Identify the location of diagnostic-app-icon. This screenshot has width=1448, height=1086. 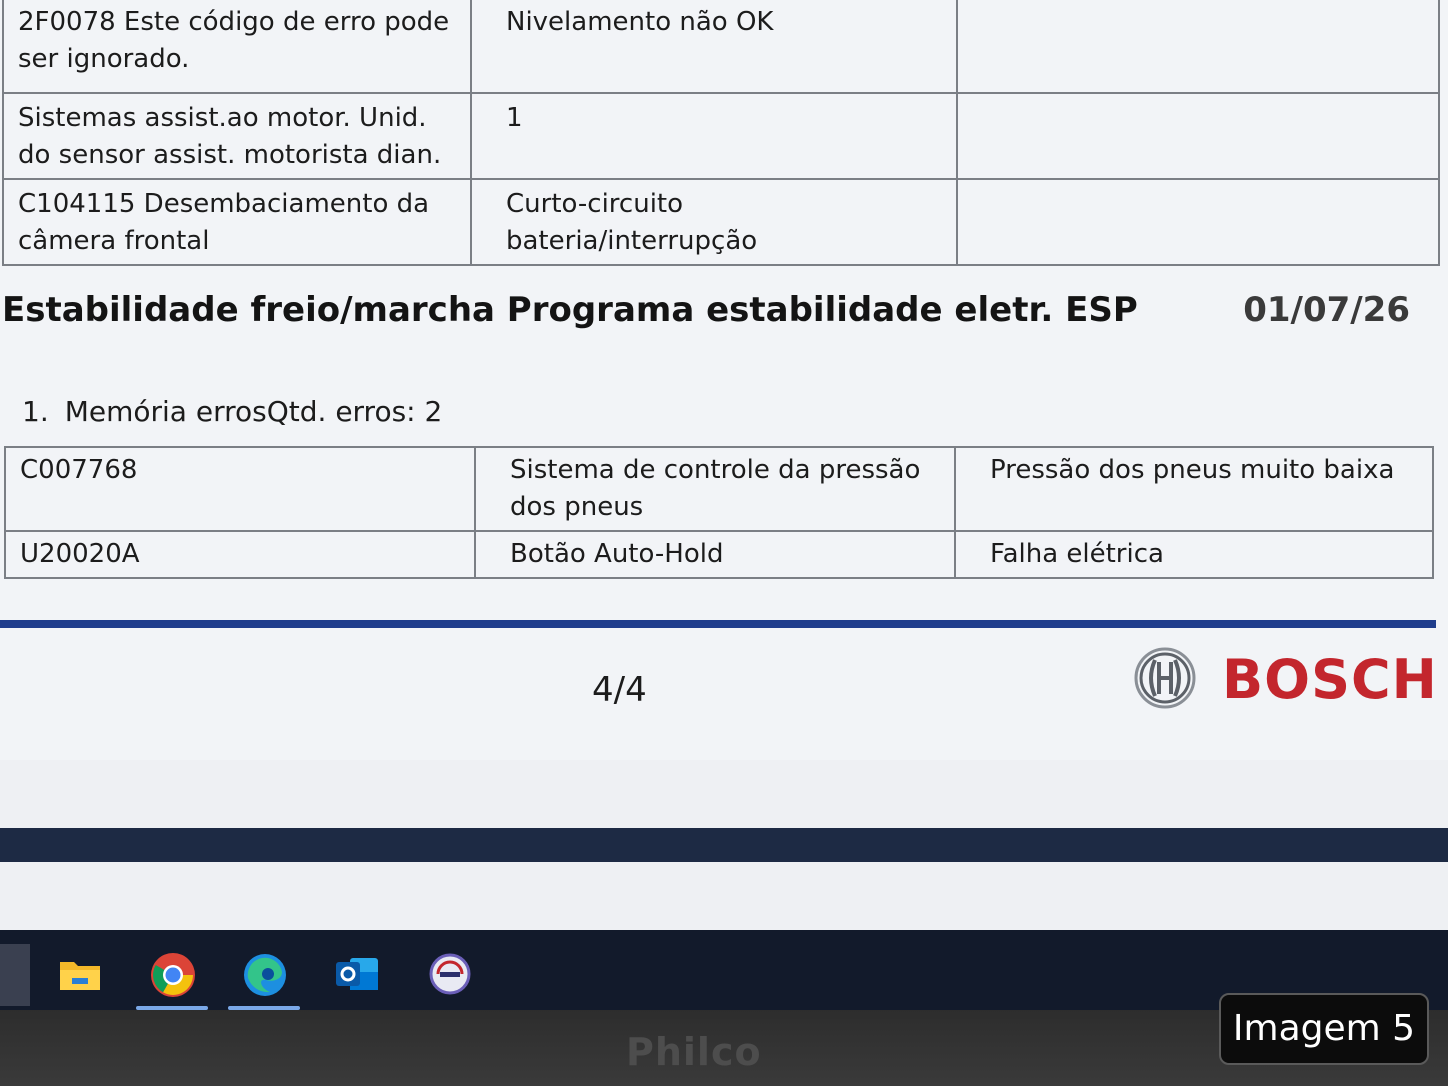
(450, 974).